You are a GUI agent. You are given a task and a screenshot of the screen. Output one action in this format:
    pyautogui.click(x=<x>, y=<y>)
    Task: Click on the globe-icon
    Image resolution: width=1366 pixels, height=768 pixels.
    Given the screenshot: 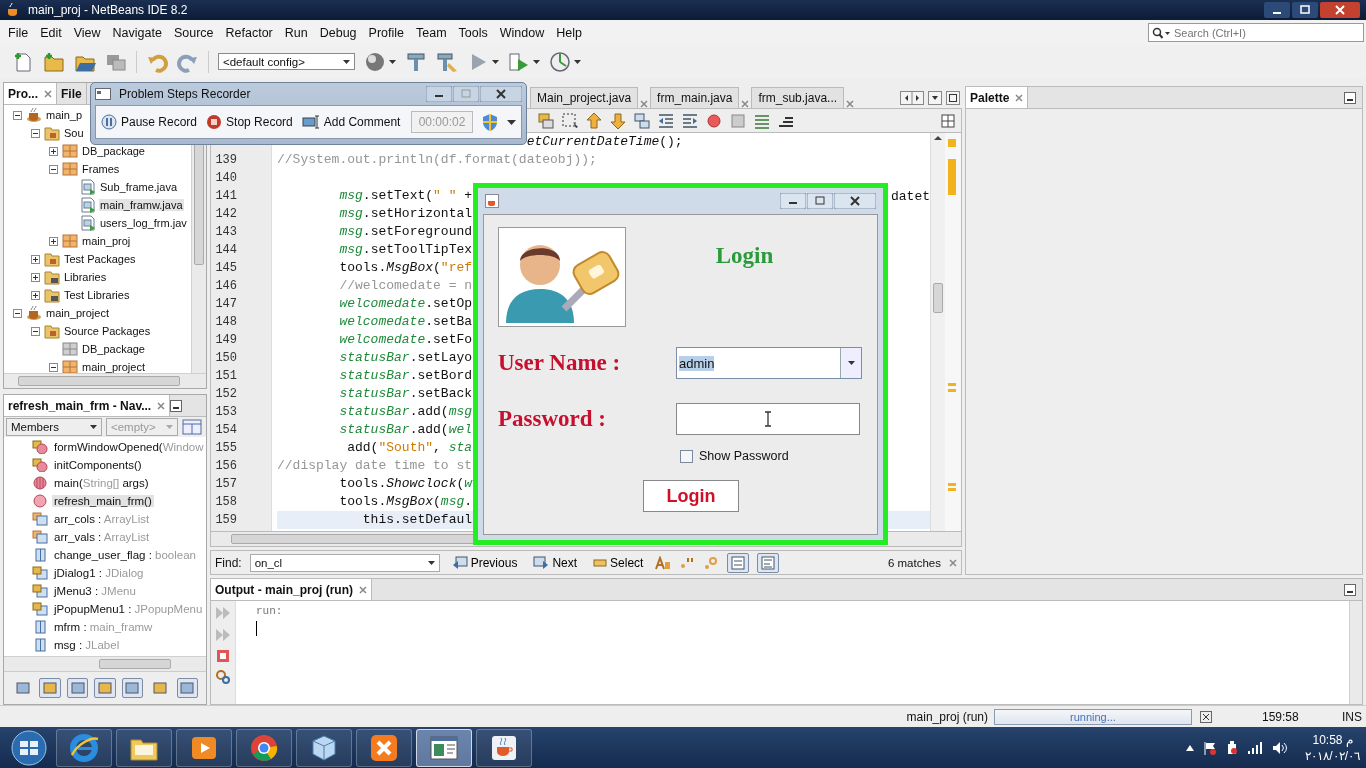 What is the action you would take?
    pyautogui.click(x=375, y=61)
    